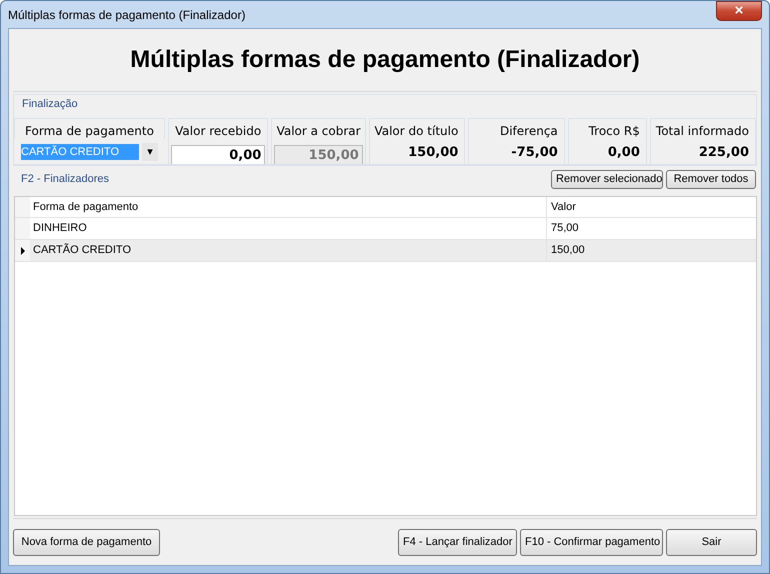 The width and height of the screenshot is (770, 574). Describe the element at coordinates (711, 542) in the screenshot. I see `footer-button: Sair` at that location.